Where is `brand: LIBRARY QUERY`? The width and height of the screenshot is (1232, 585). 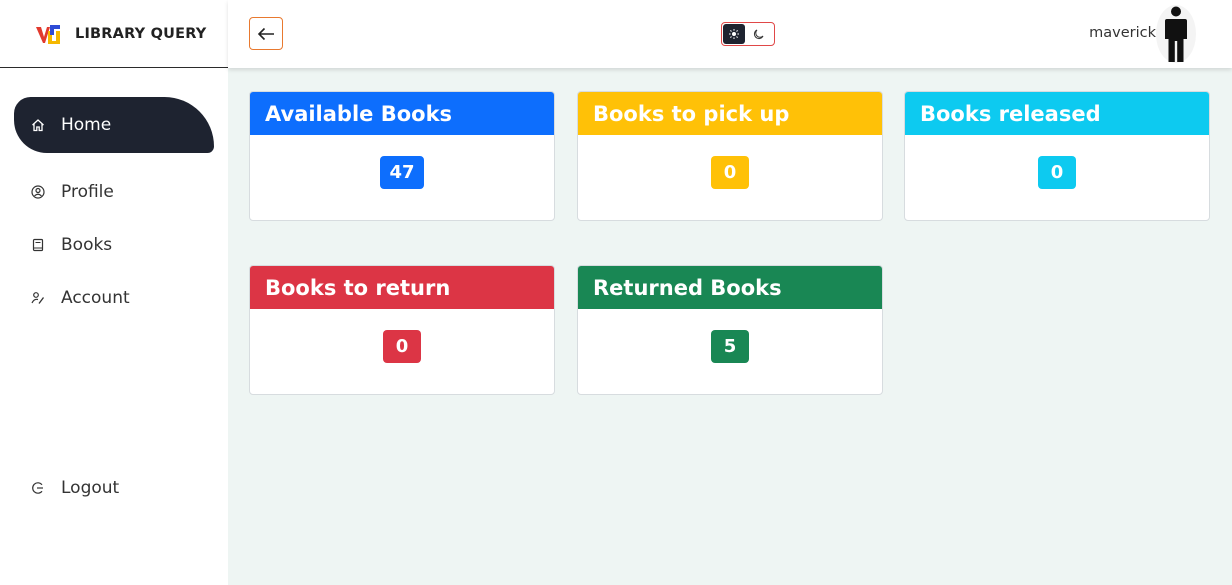
brand: LIBRARY QUERY is located at coordinates (114, 34).